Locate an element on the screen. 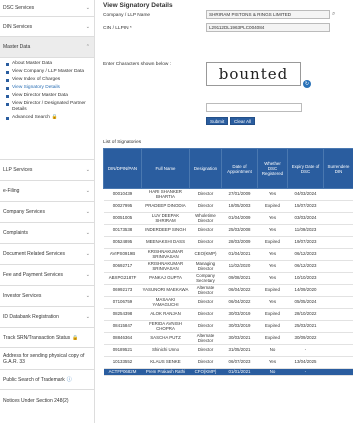 Image resolution: width=353 pixels, height=423 pixels. sidebar-item-dsc-services: DSC Services ⌄ is located at coordinates (47, 8).